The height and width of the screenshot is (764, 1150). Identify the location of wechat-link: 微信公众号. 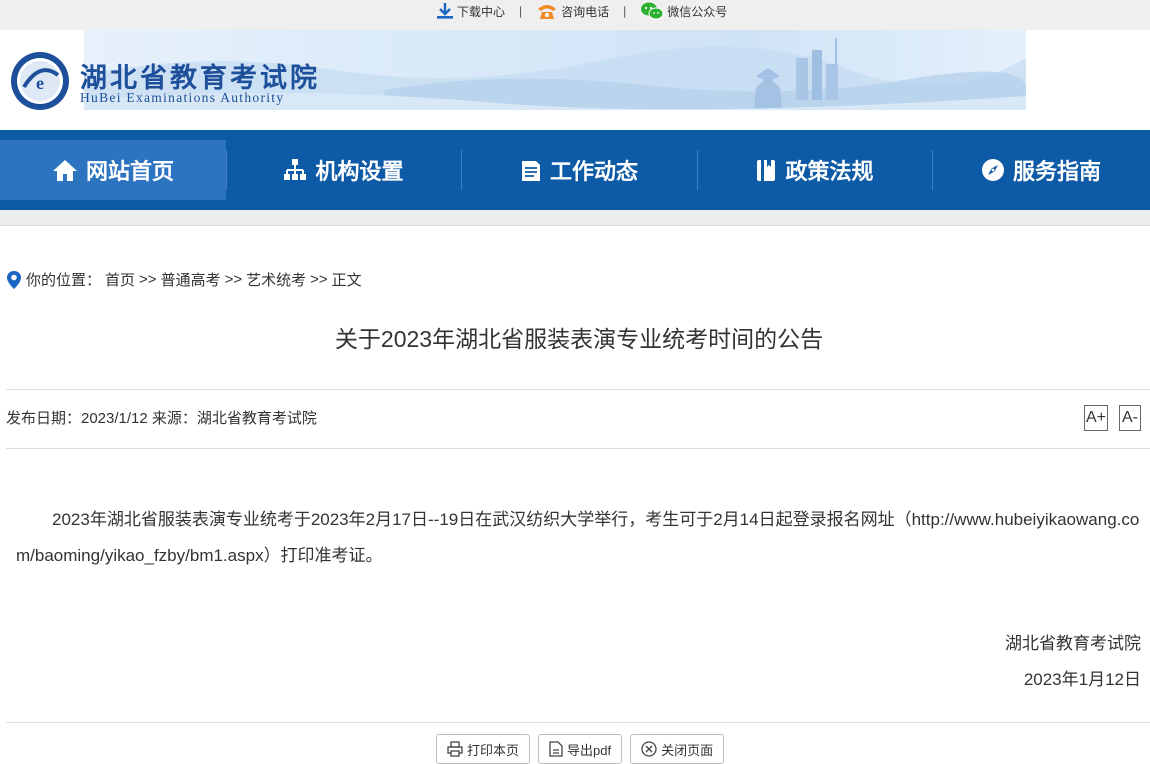
(683, 11).